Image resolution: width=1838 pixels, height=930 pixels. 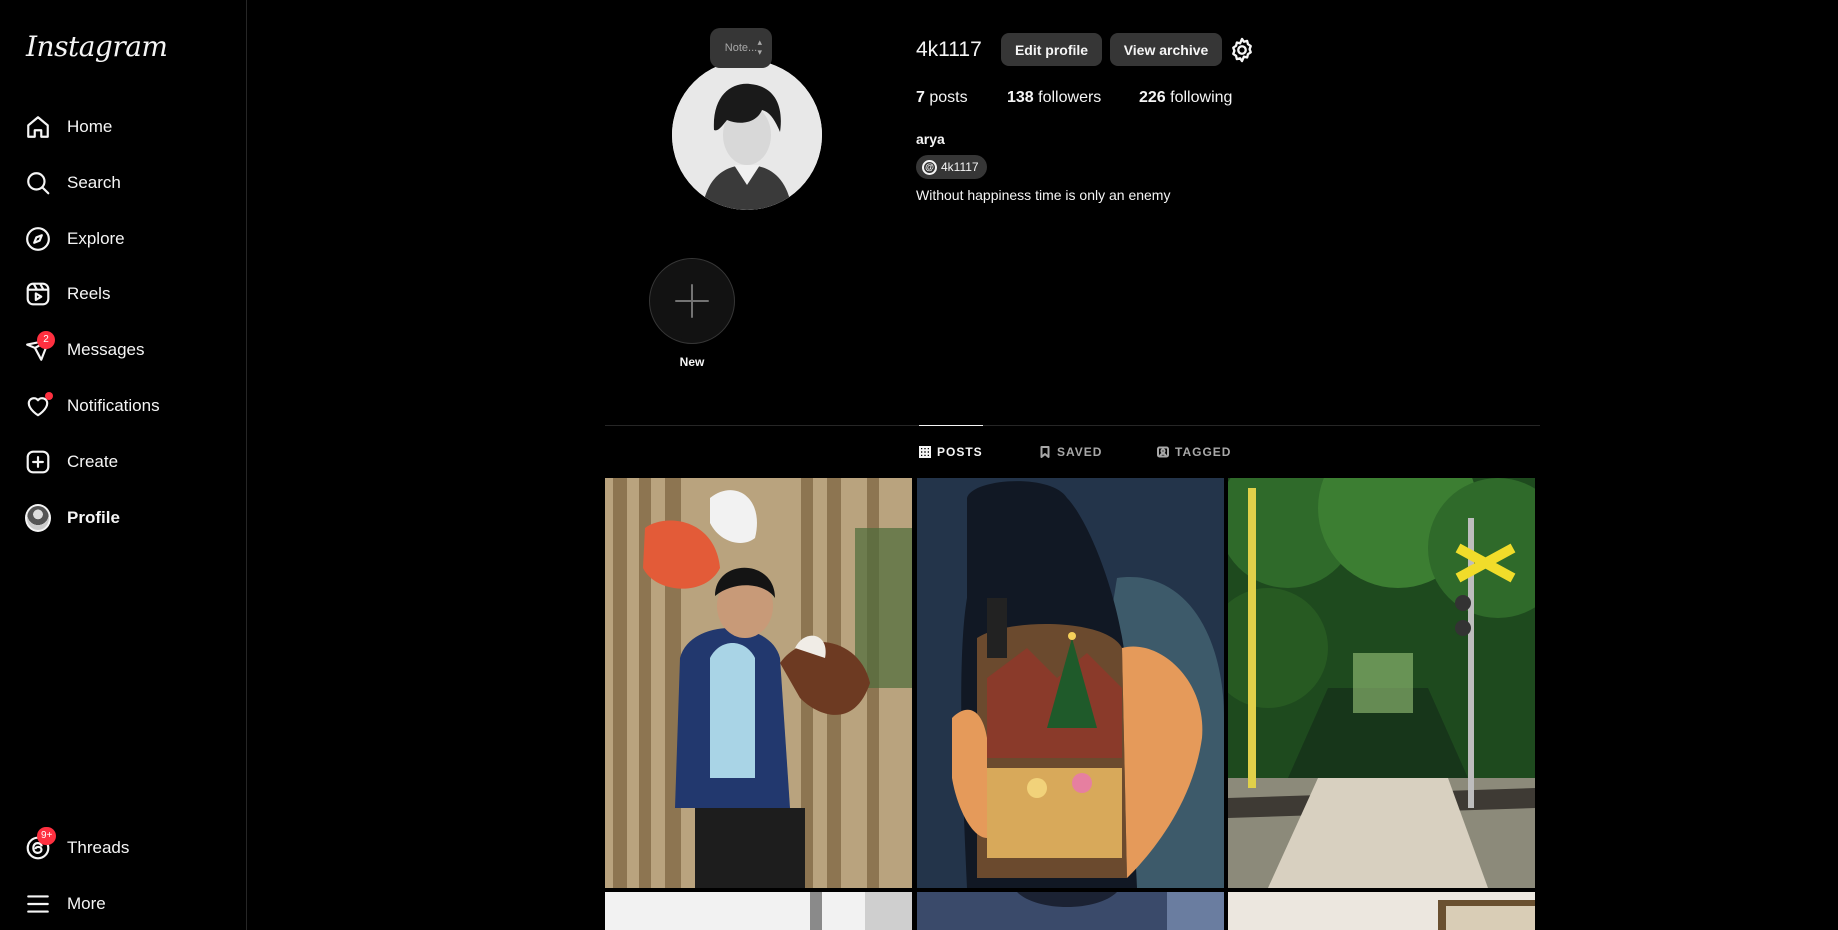 I want to click on sidebar-item-label: Threads, so click(x=98, y=847).